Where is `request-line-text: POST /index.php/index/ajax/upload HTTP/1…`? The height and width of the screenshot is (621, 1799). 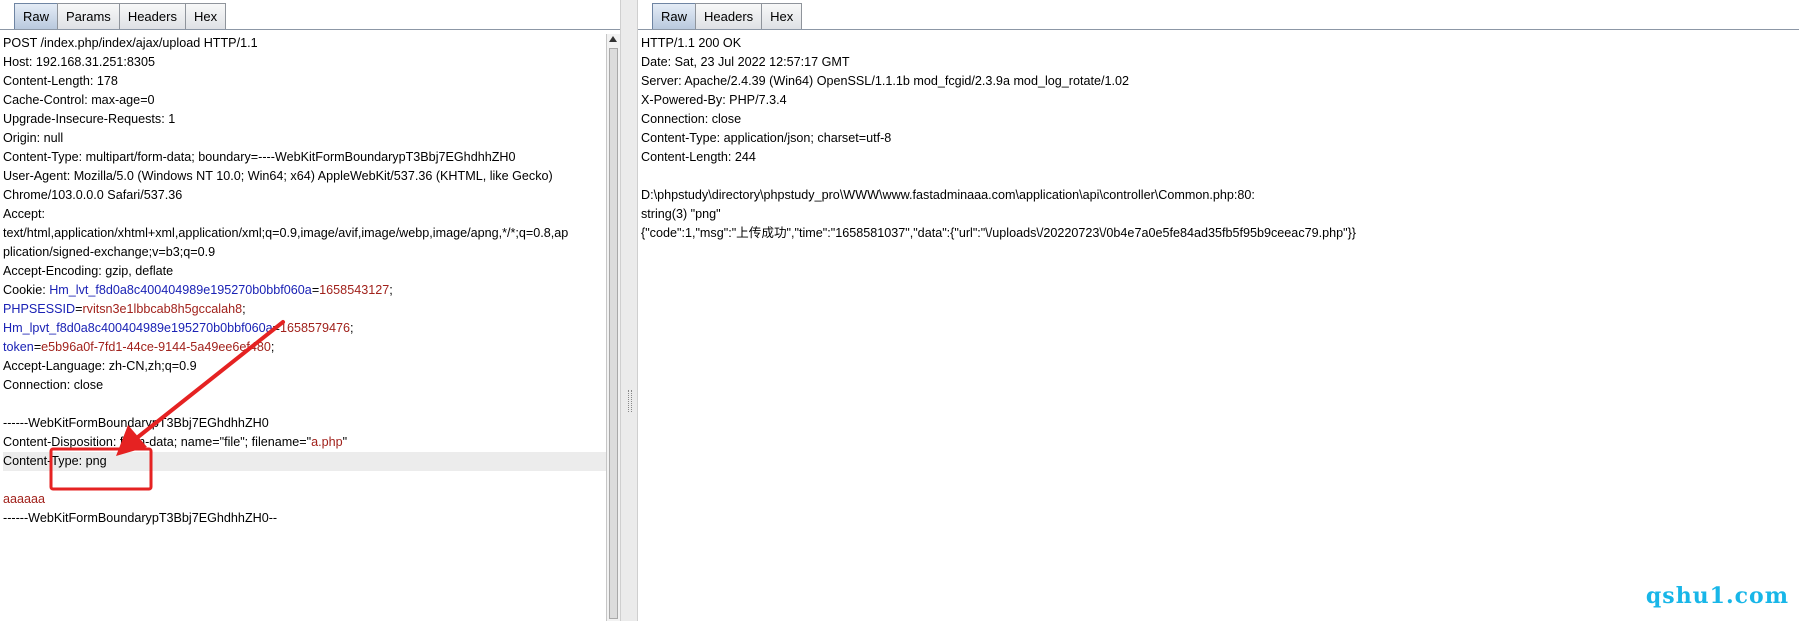 request-line-text: POST /index.php/index/ajax/upload HTTP/1… is located at coordinates (130, 43).